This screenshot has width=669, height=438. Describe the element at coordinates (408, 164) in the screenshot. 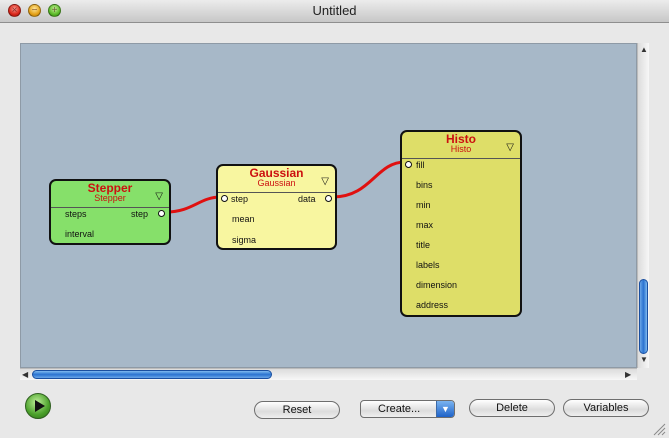

I see `input-port-fill` at that location.